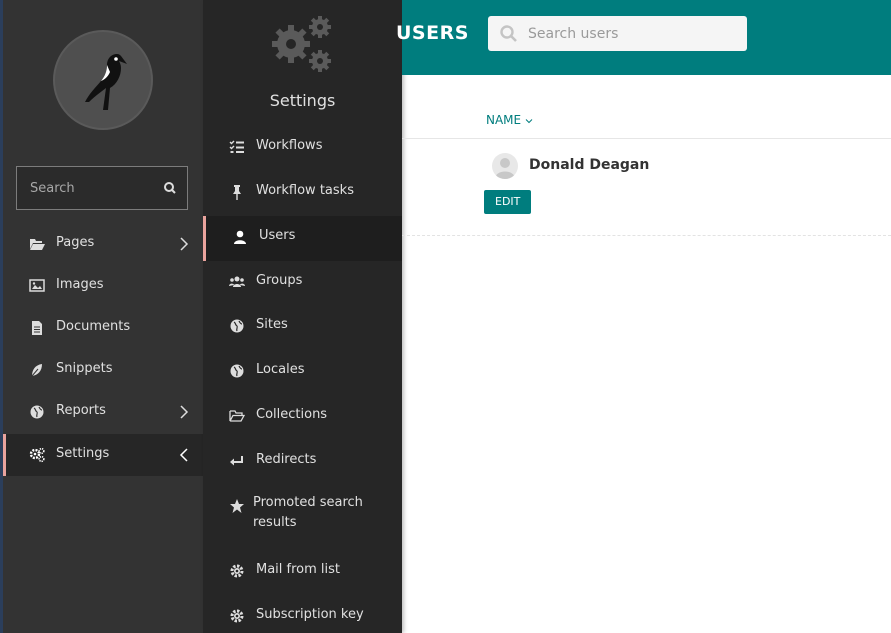  I want to click on wagtail-bird-icon, so click(106, 82).